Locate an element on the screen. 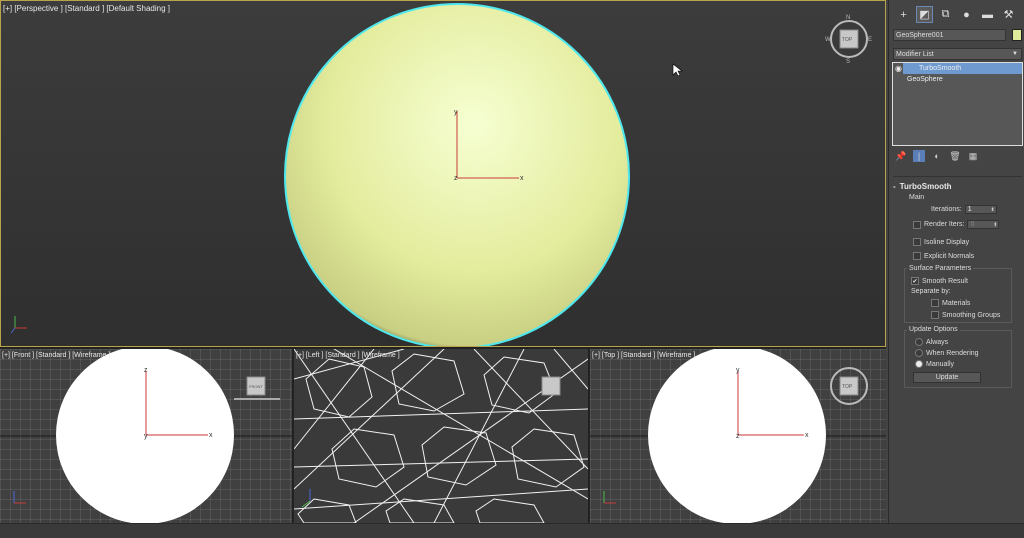  create-icon: + is located at coordinates (903, 14).